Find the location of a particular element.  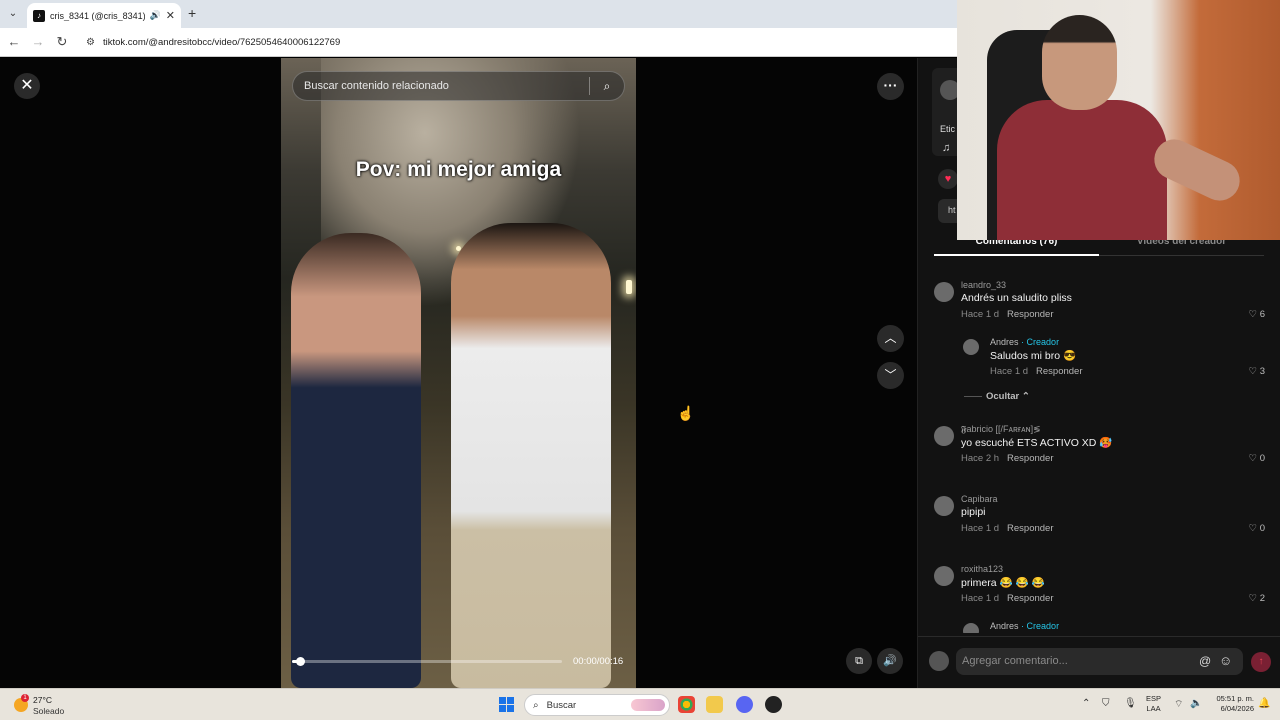

volume-icon: 🔊 is located at coordinates (890, 661).